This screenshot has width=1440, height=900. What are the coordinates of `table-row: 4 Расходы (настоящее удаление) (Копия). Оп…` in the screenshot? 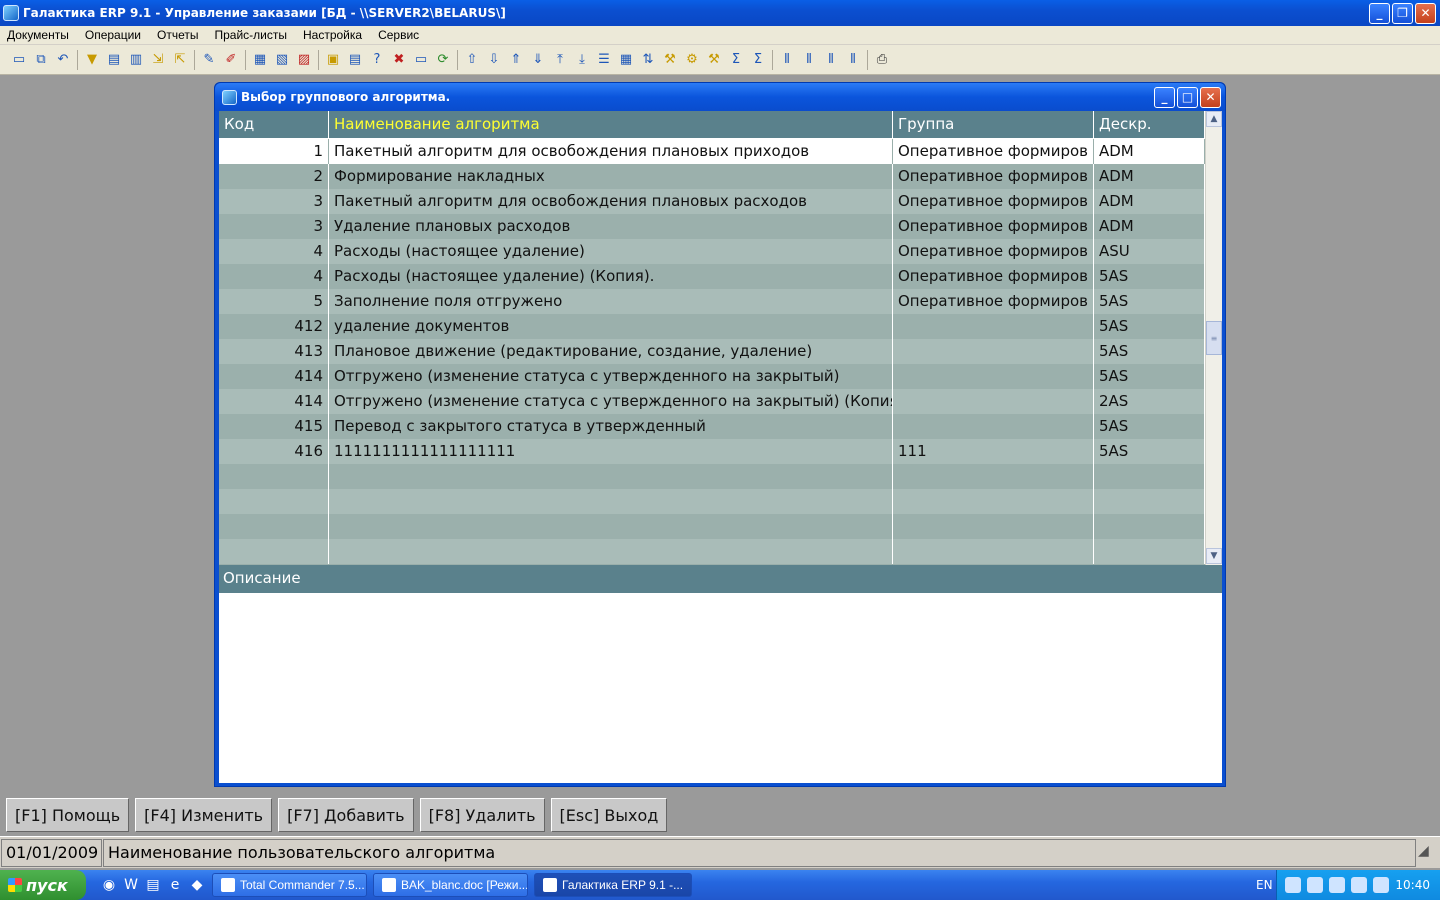 It's located at (712, 276).